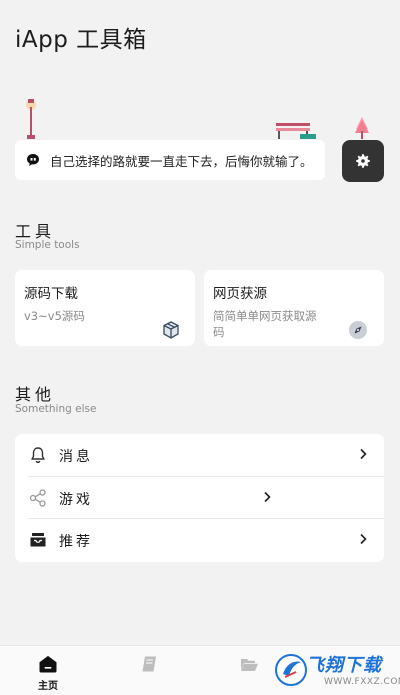 This screenshot has height=695, width=400. I want to click on nav-item-home: 主页, so click(48, 670).